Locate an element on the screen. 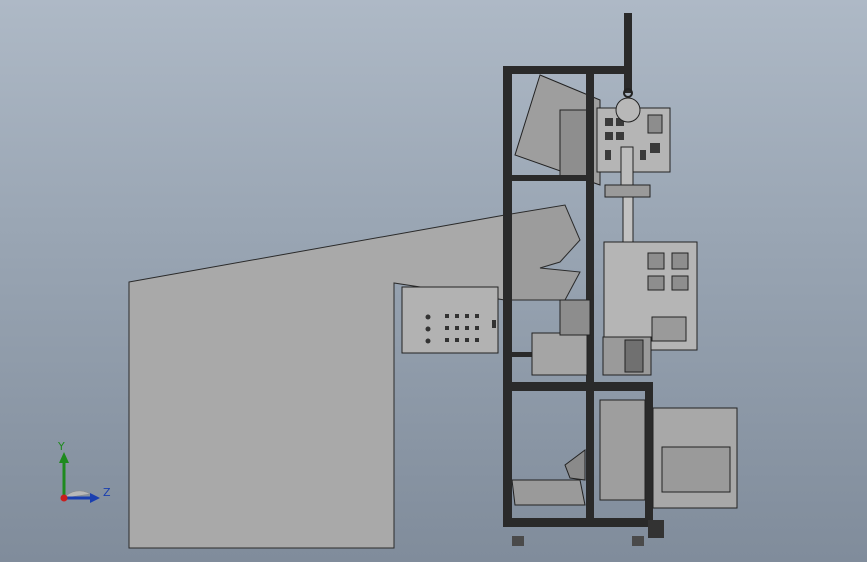 The width and height of the screenshot is (867, 562). mast is located at coordinates (628, 53).